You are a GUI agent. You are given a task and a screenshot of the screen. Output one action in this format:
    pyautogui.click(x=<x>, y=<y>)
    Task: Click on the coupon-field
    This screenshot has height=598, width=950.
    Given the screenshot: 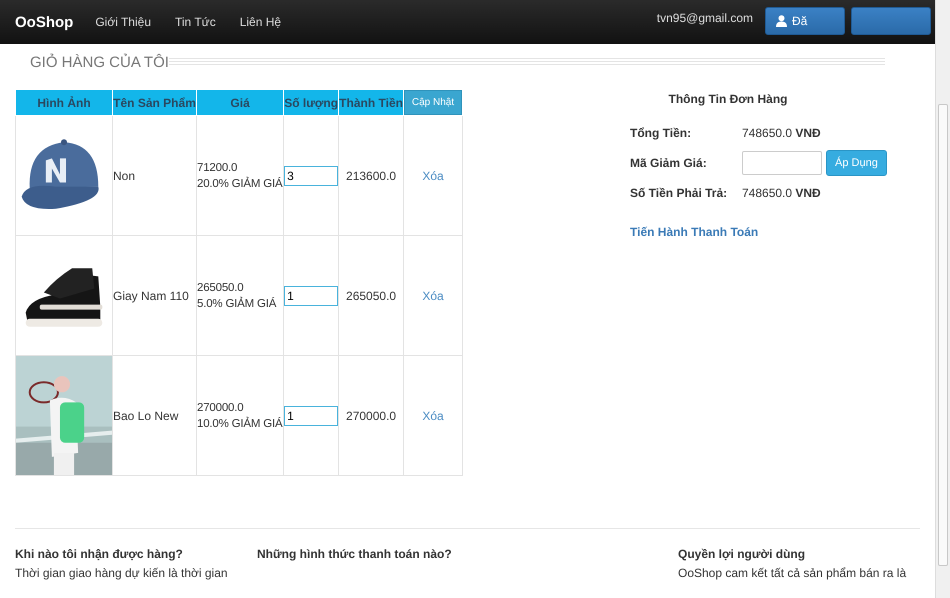 What is the action you would take?
    pyautogui.click(x=782, y=163)
    